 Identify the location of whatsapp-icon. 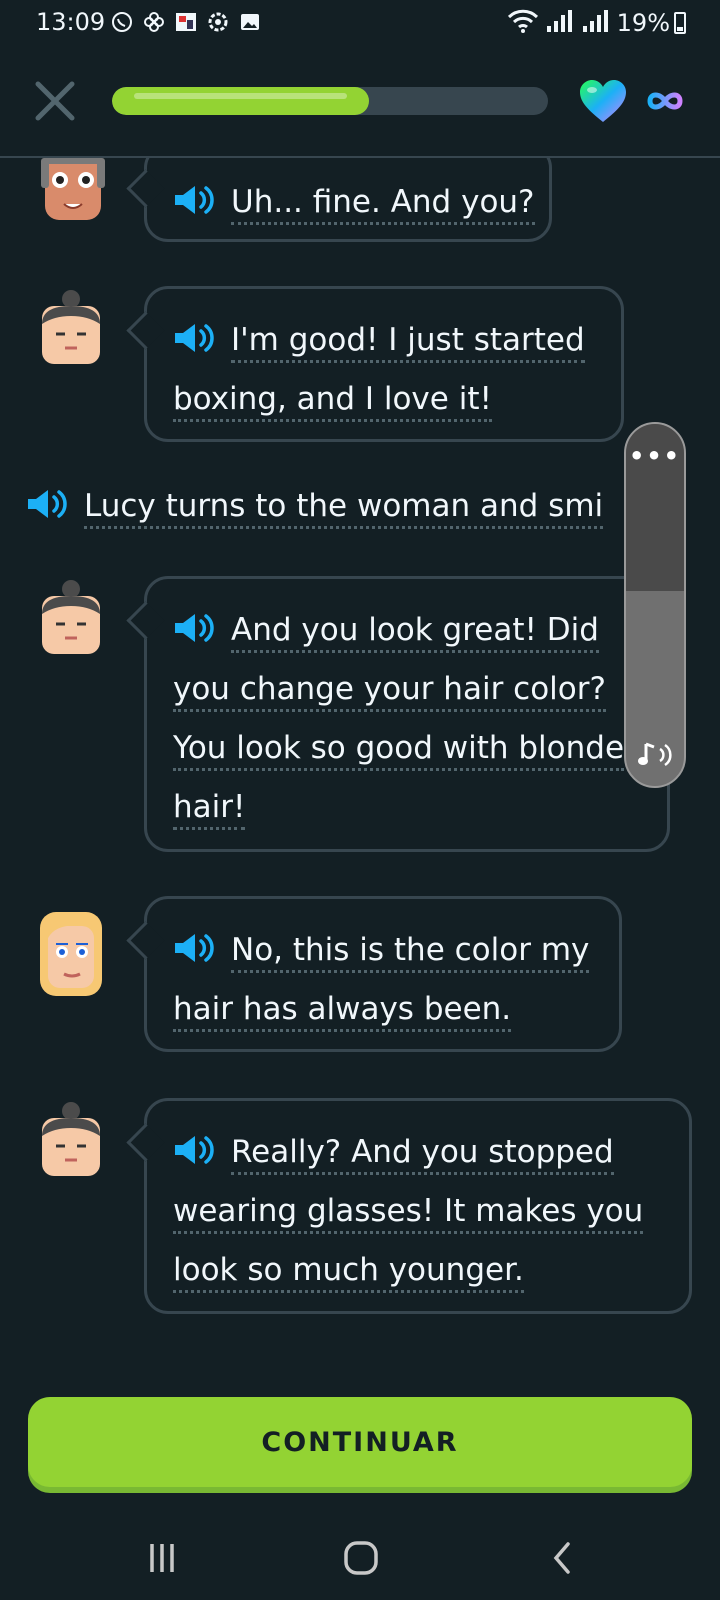
(122, 22).